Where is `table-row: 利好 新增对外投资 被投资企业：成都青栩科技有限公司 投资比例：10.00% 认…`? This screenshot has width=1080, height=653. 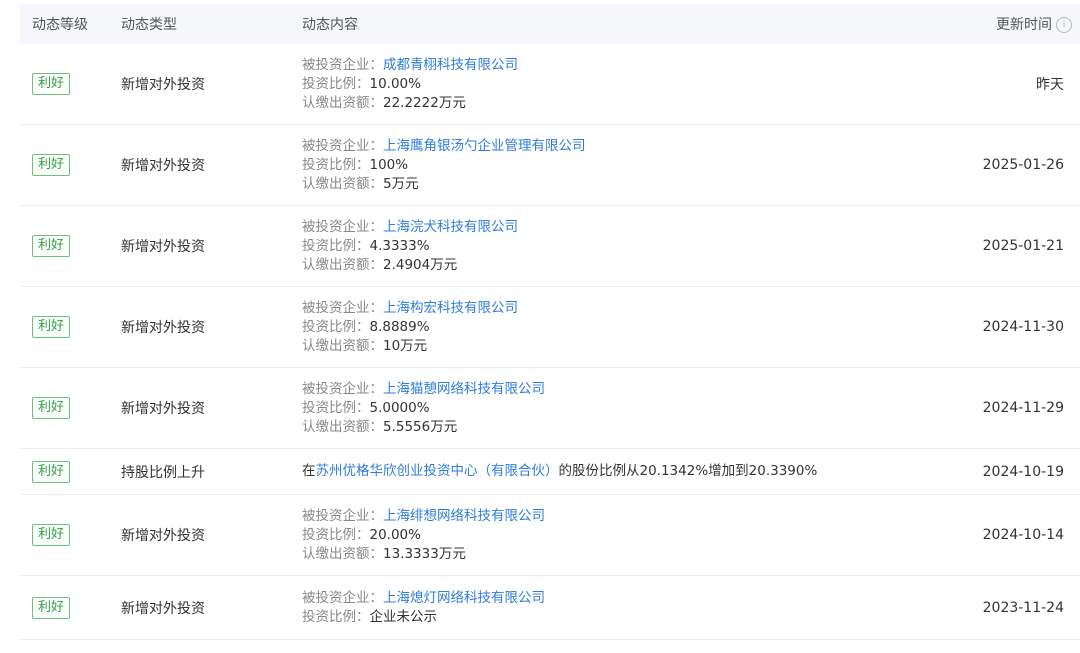
table-row: 利好 新增对外投资 被投资企业：成都青栩科技有限公司 投资比例：10.00% 认… is located at coordinates (550, 84).